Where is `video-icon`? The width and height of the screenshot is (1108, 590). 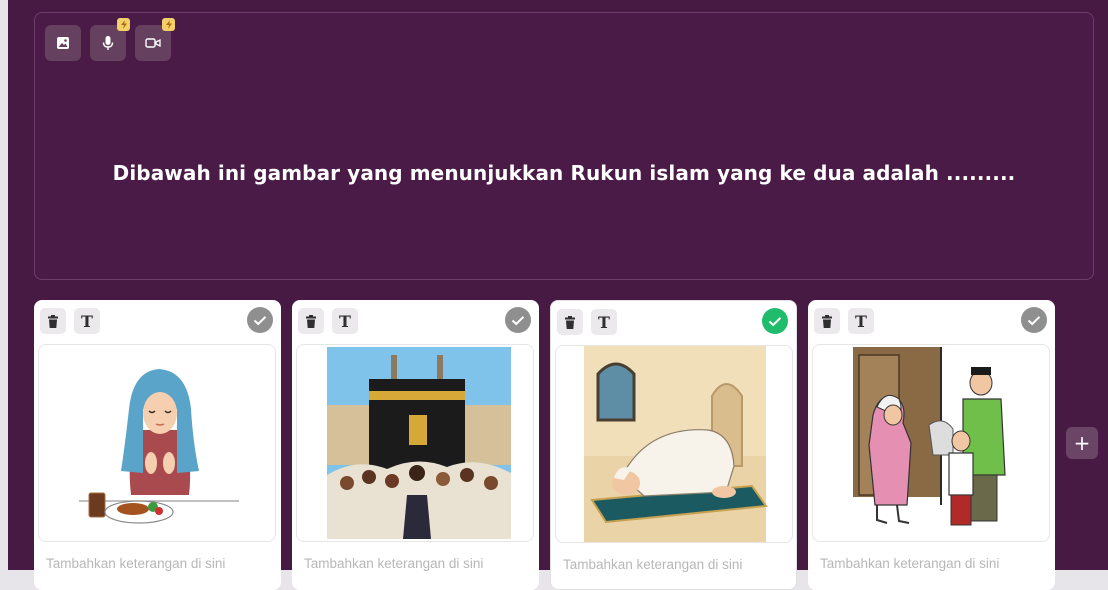 video-icon is located at coordinates (153, 43).